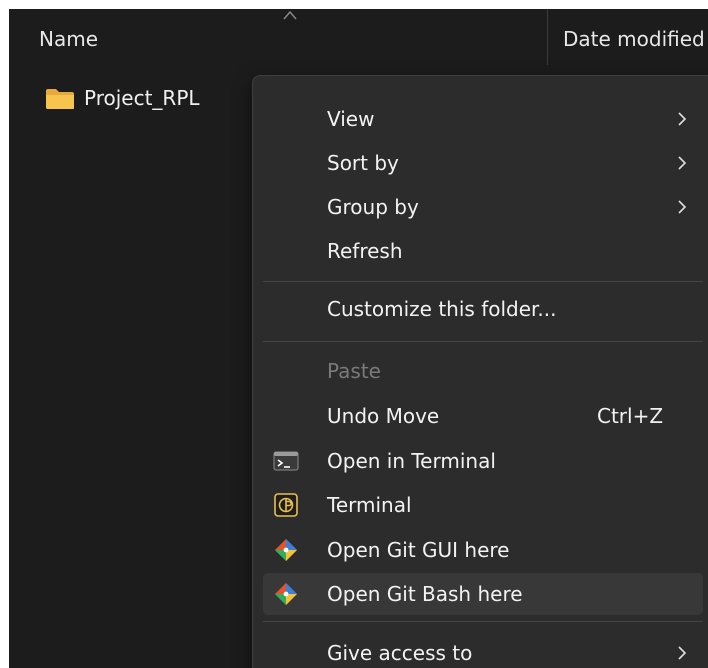  I want to click on menu-item-group-by: Group by, so click(483, 207).